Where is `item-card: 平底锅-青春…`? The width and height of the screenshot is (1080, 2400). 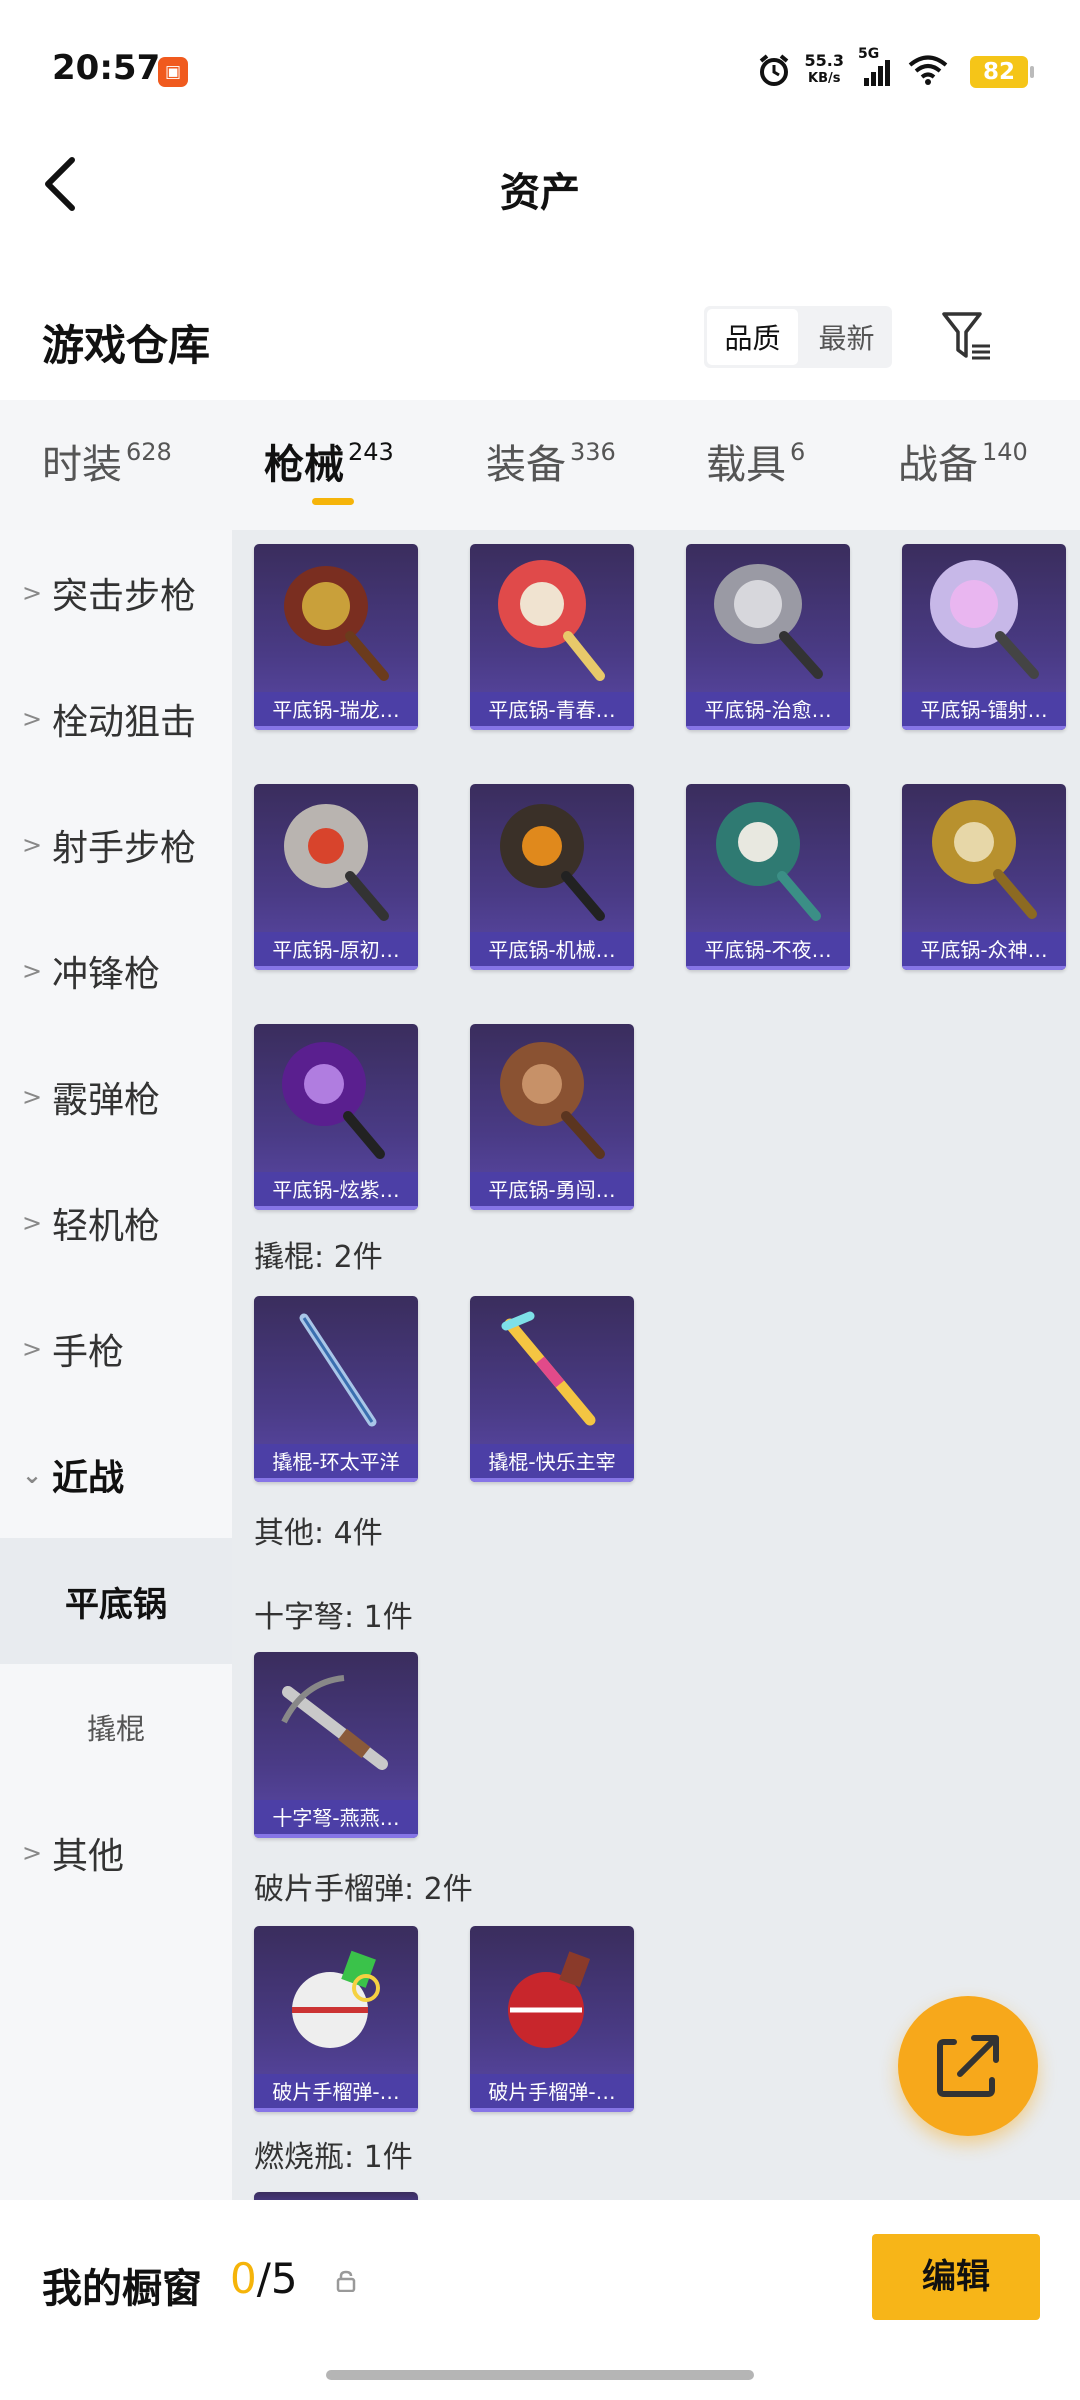
item-card: 平底锅-青春… is located at coordinates (552, 637).